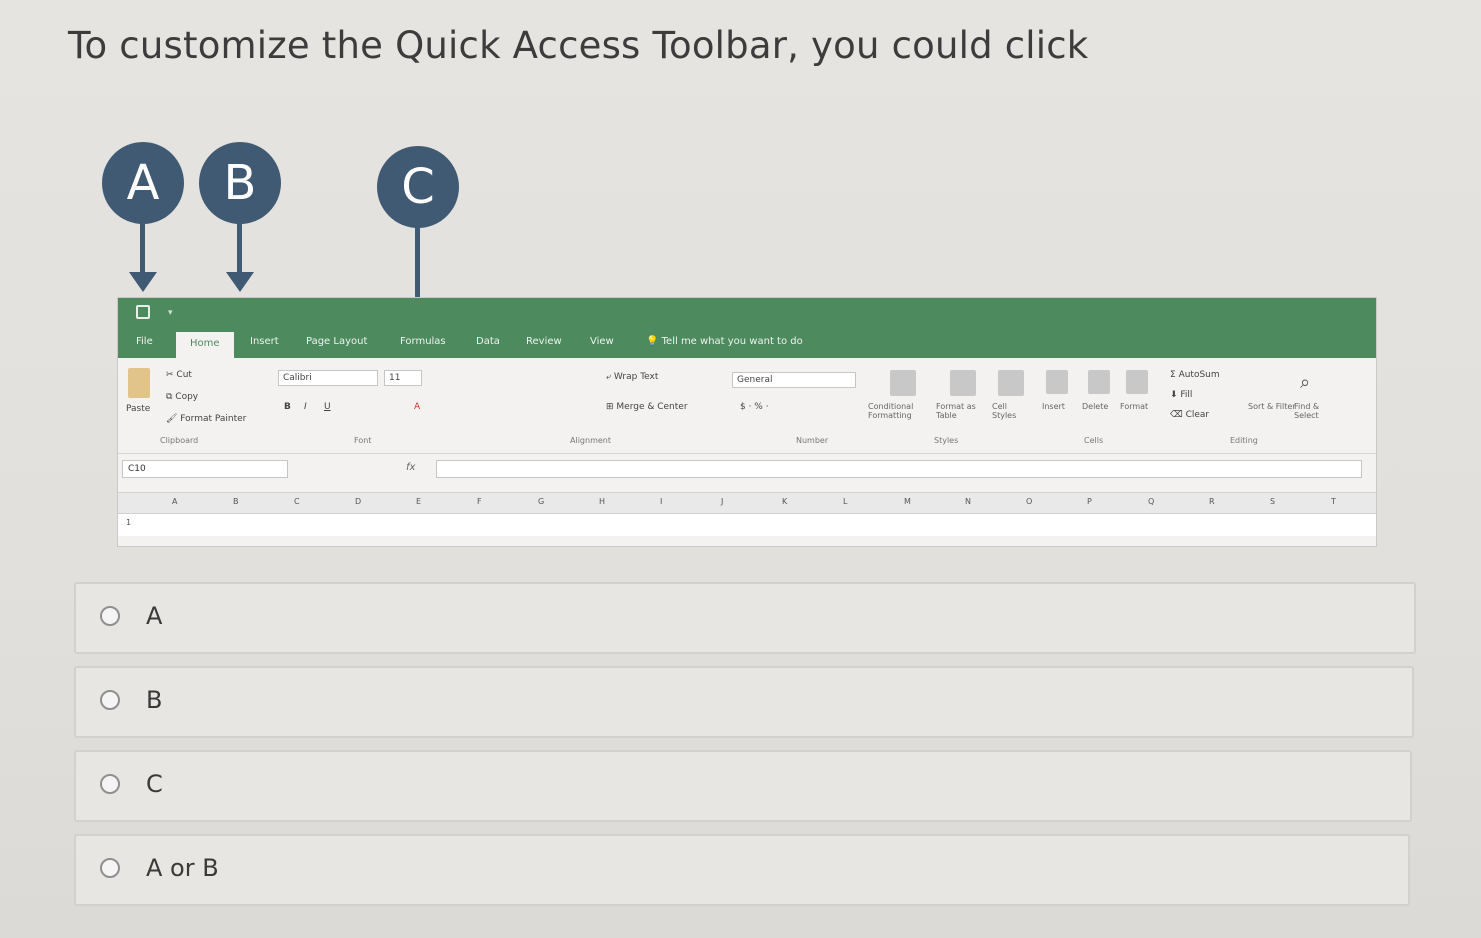  I want to click on tab-file: File, so click(144, 341).